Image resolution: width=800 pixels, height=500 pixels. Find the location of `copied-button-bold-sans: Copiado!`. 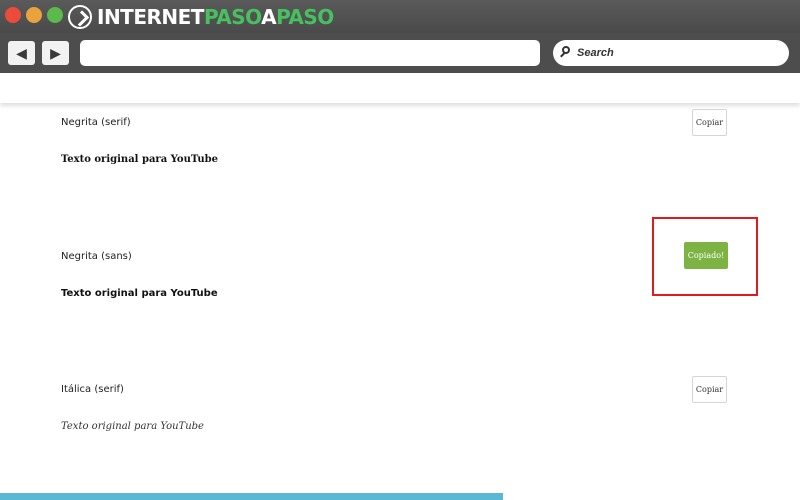

copied-button-bold-sans: Copiado! is located at coordinates (706, 255).